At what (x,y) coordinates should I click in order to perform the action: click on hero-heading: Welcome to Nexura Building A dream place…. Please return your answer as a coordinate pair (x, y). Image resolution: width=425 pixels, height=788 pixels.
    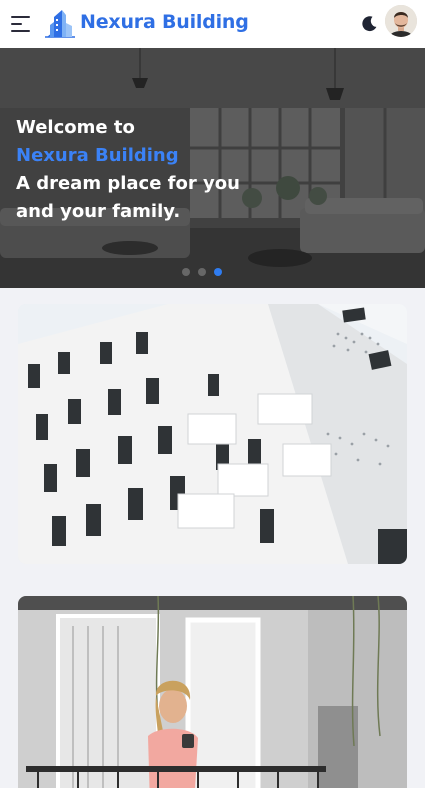
    Looking at the image, I should click on (128, 170).